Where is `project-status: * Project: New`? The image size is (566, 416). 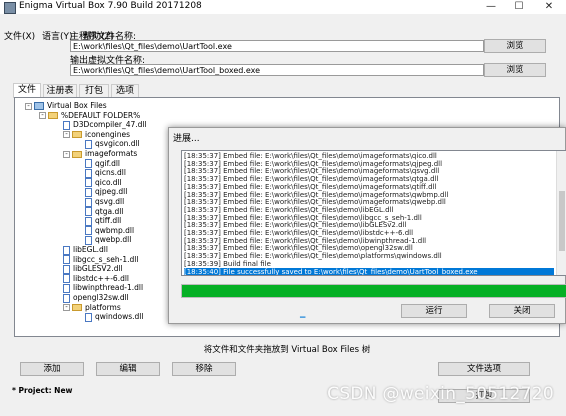 project-status: * Project: New is located at coordinates (42, 390).